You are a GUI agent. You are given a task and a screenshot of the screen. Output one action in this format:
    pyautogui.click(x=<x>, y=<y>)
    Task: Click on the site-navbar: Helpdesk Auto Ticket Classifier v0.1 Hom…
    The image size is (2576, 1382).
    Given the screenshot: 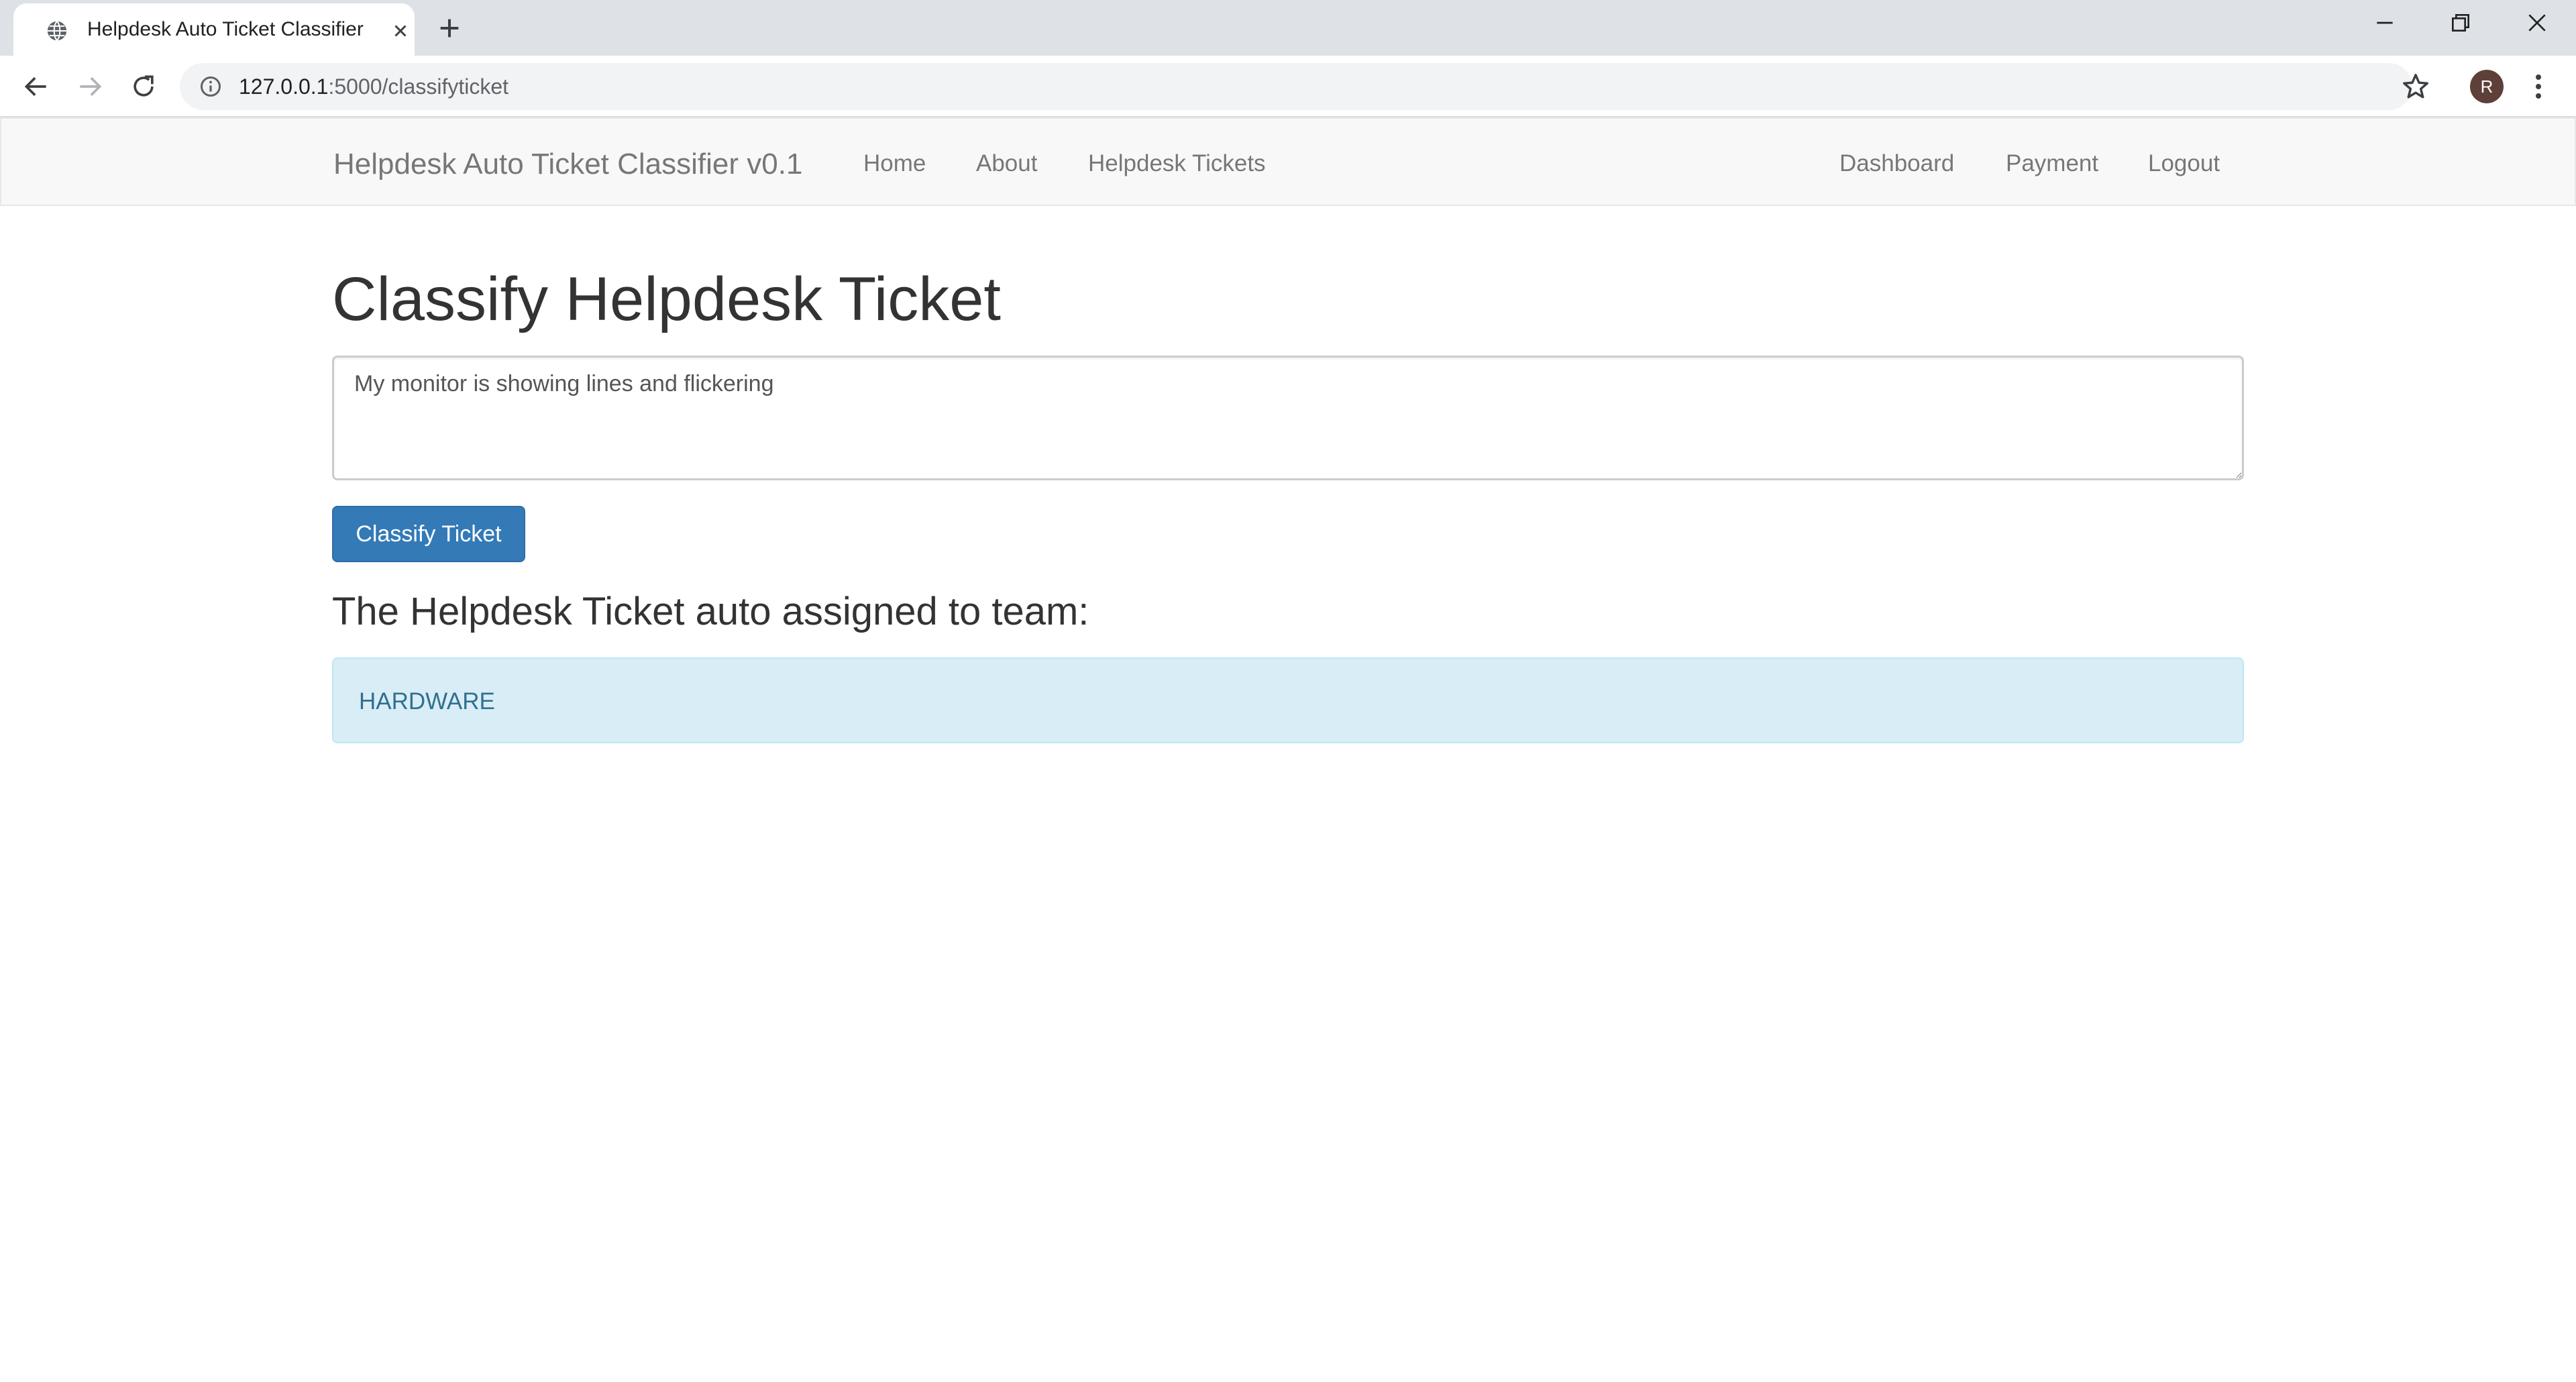 What is the action you would take?
    pyautogui.click(x=1288, y=161)
    